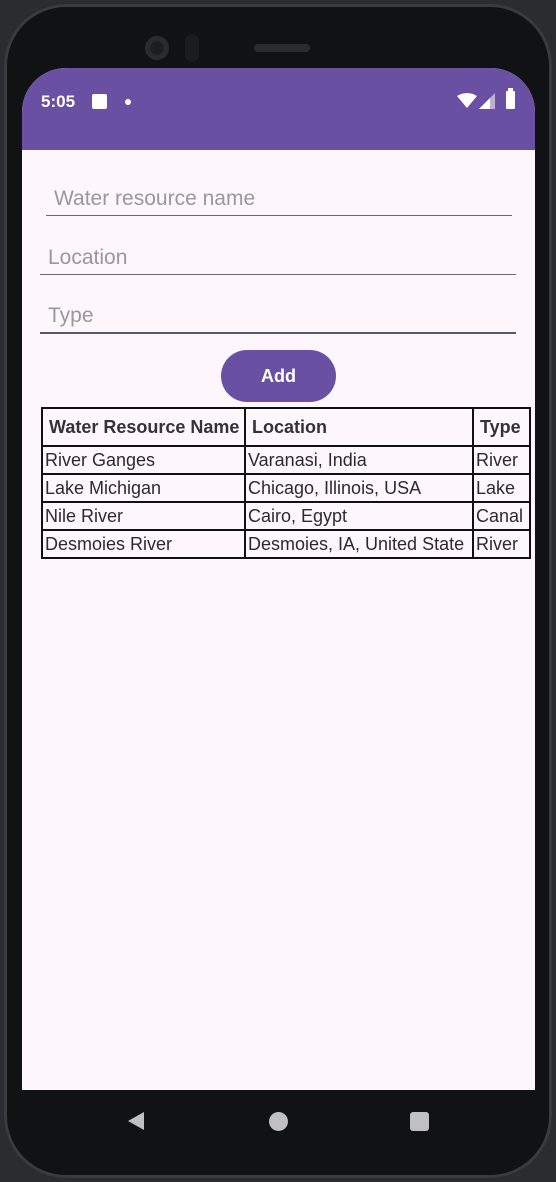 The height and width of the screenshot is (1182, 556). I want to click on table-row: Nile River Cairo, Egypt Canal, so click(286, 516).